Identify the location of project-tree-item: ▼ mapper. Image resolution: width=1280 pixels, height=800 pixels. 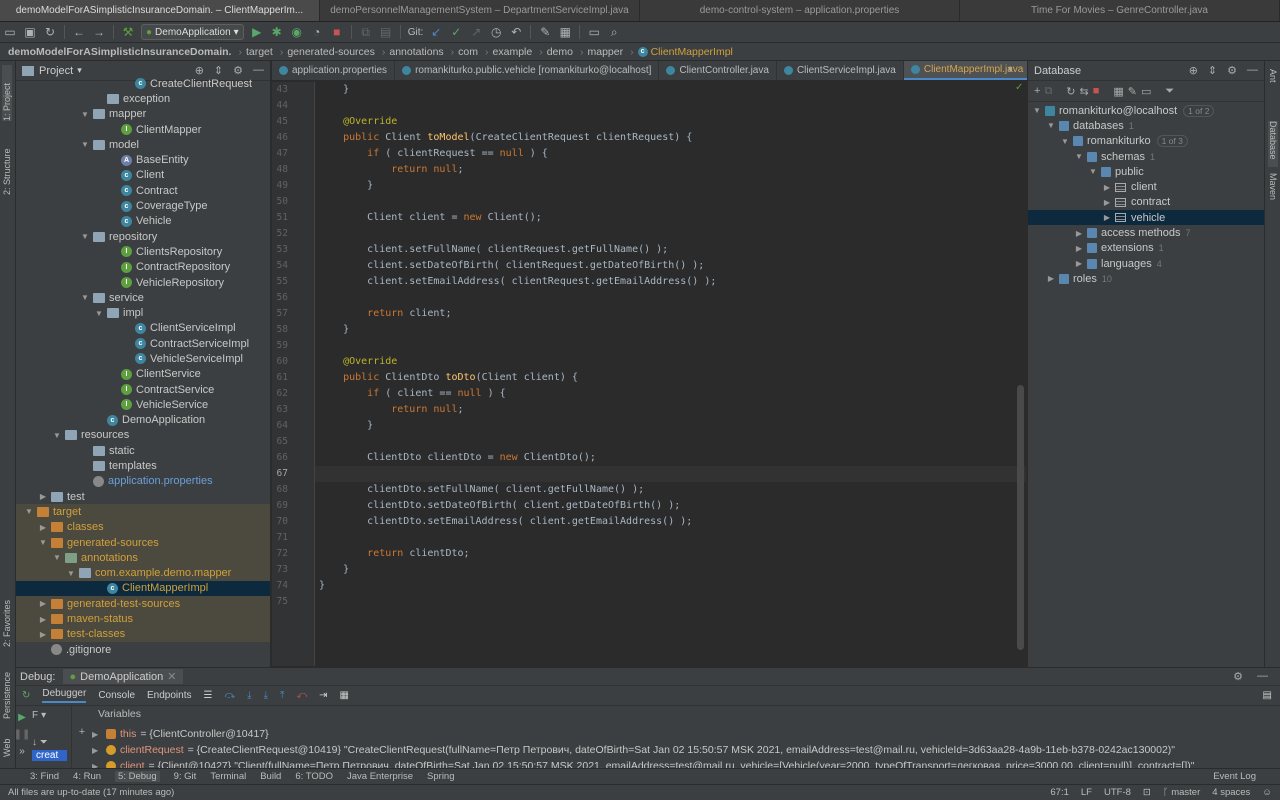
(143, 114).